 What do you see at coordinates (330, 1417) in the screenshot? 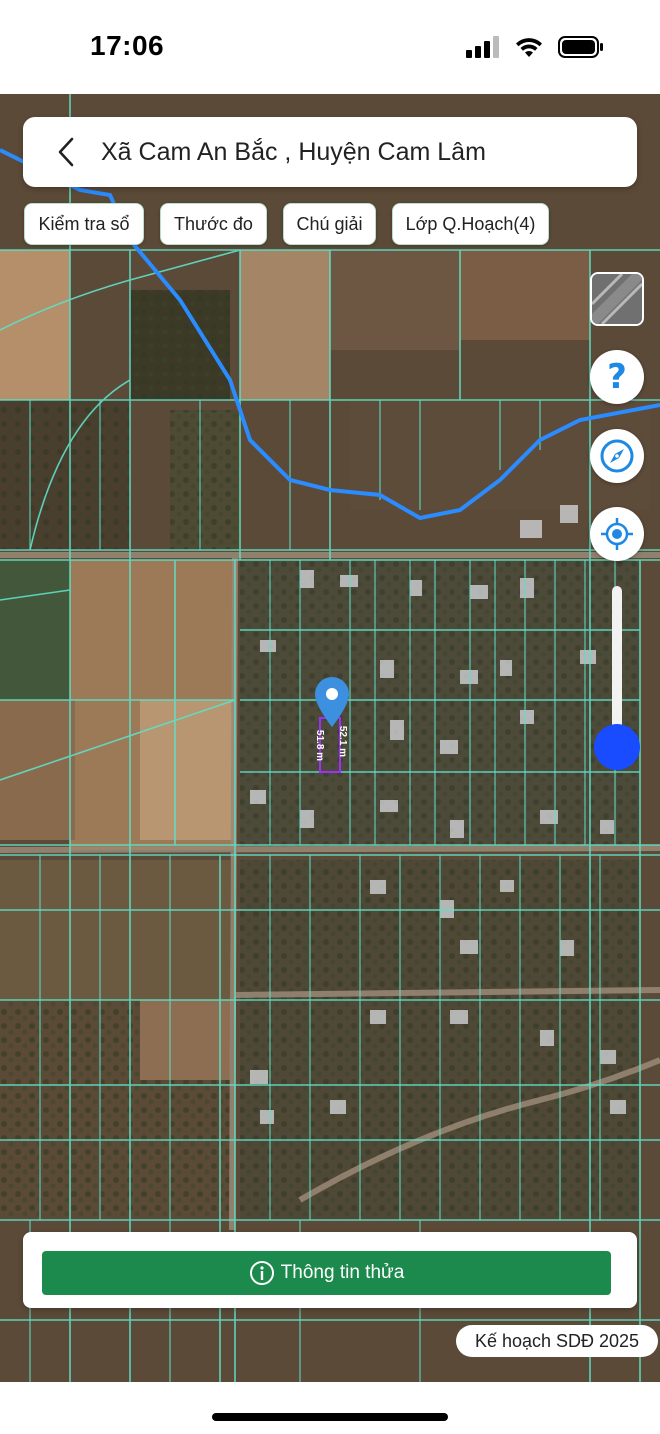
I see `home-indicator` at bounding box center [330, 1417].